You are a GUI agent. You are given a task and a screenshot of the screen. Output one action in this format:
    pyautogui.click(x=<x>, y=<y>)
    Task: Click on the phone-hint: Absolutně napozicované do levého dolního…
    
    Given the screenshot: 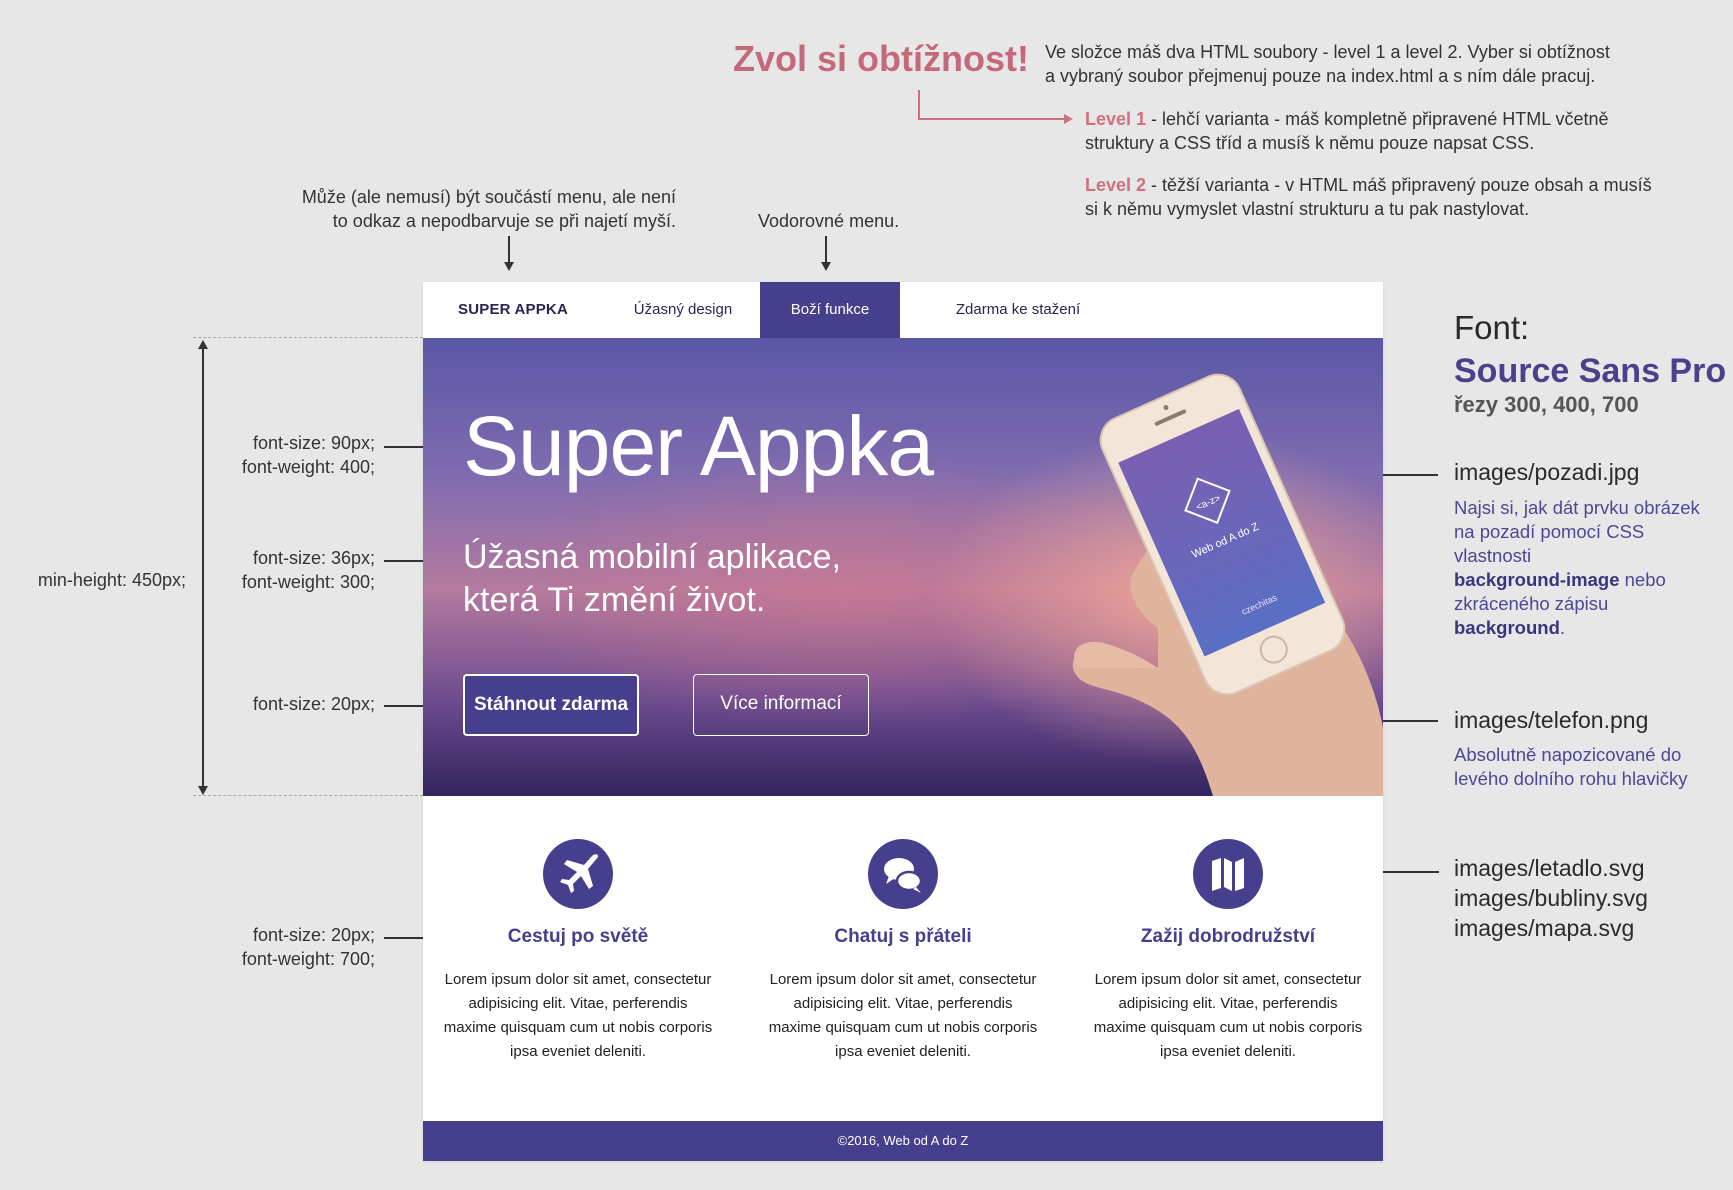 What is the action you would take?
    pyautogui.click(x=1589, y=767)
    